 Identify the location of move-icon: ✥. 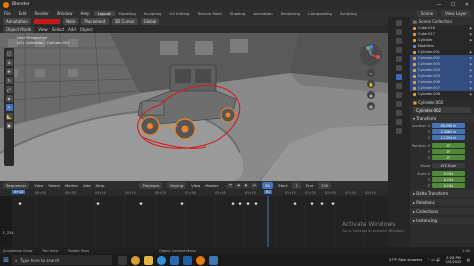
(9, 71).